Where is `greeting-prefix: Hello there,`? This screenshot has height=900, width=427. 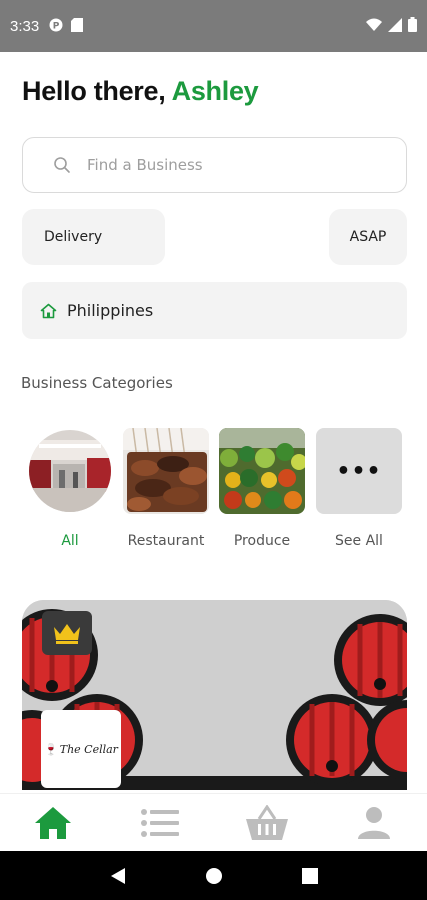 greeting-prefix: Hello there, is located at coordinates (94, 91).